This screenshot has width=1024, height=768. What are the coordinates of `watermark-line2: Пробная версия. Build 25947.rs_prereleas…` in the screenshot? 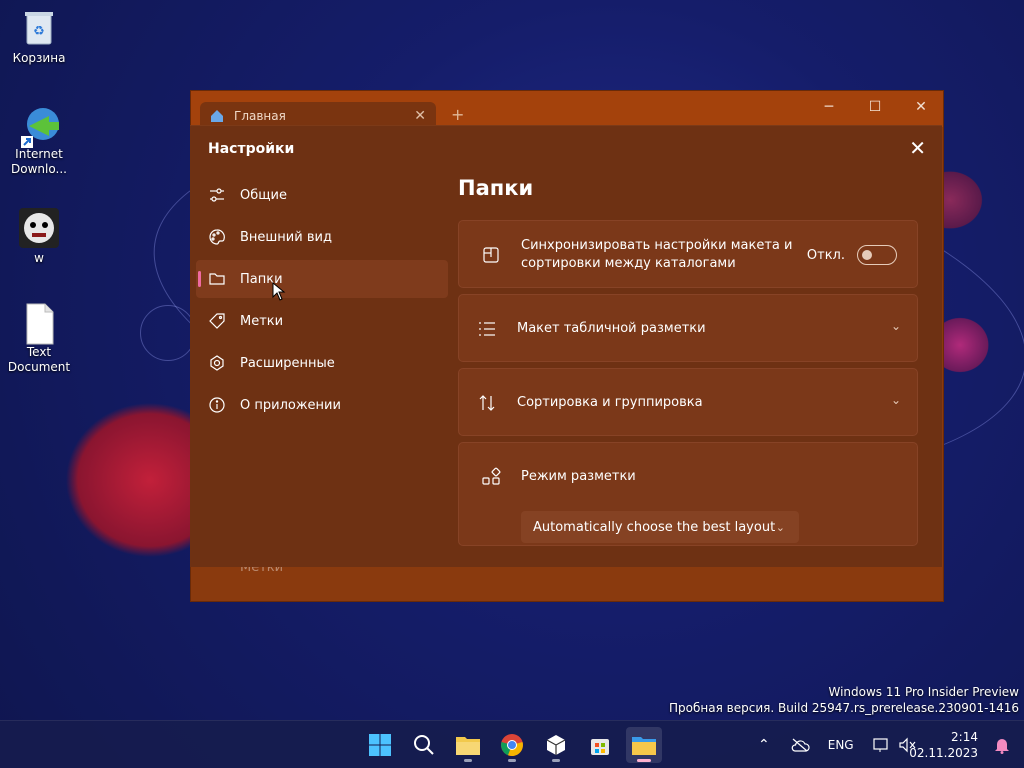 It's located at (844, 708).